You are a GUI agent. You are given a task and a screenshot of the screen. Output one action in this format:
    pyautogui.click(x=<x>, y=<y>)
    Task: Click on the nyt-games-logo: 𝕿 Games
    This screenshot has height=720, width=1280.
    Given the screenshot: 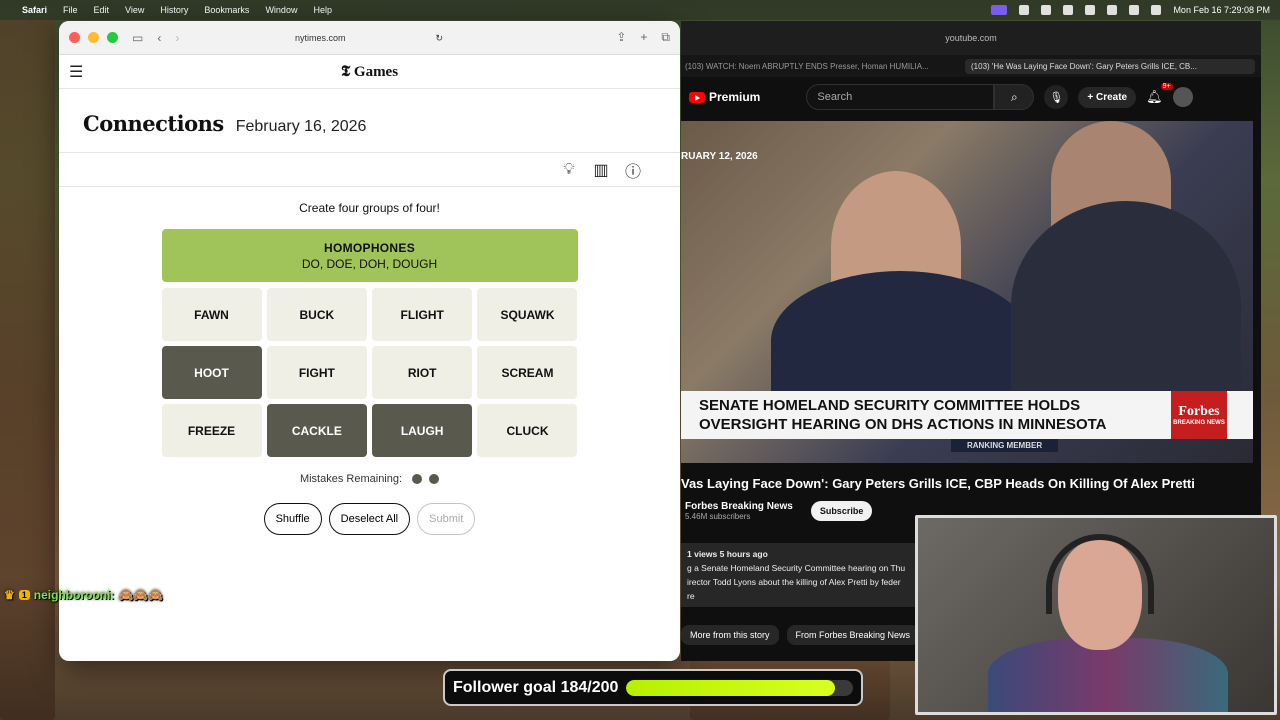 What is the action you would take?
    pyautogui.click(x=369, y=72)
    